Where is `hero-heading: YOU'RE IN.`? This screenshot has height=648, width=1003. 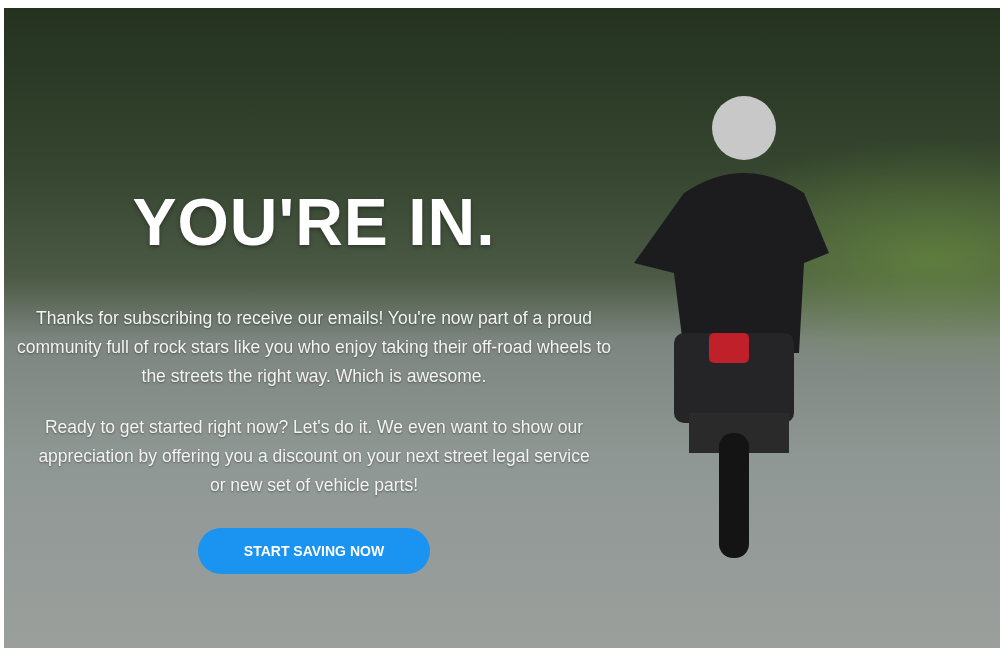 hero-heading: YOU'RE IN. is located at coordinates (314, 222).